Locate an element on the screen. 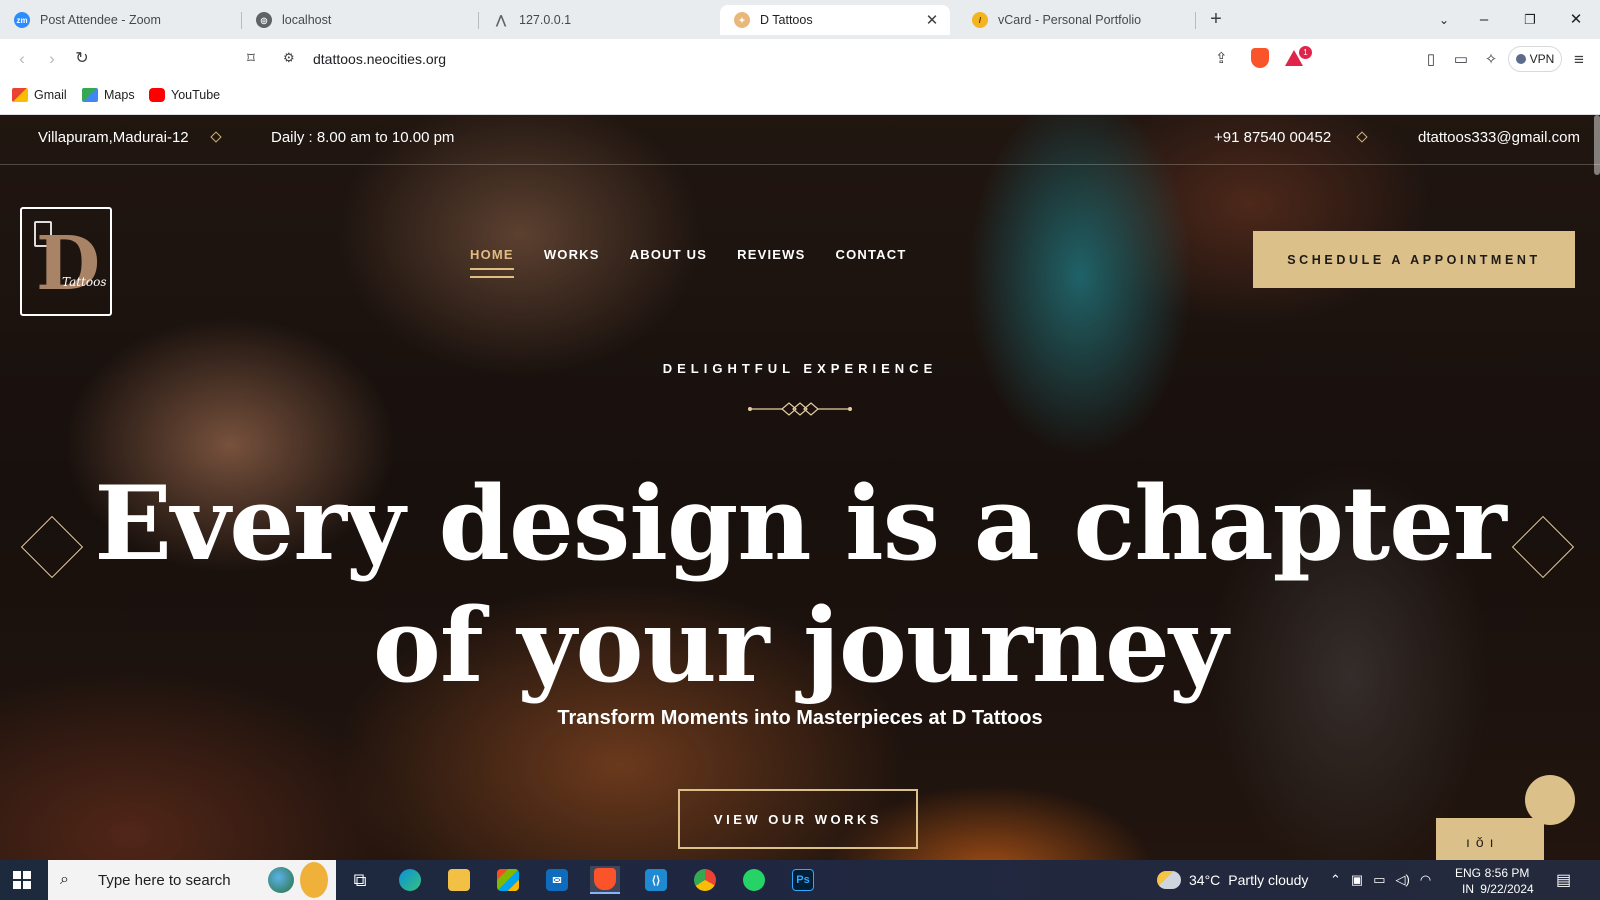 The image size is (1600, 900). bookmarks-bar: Gmail Maps YouTube is located at coordinates (800, 97).